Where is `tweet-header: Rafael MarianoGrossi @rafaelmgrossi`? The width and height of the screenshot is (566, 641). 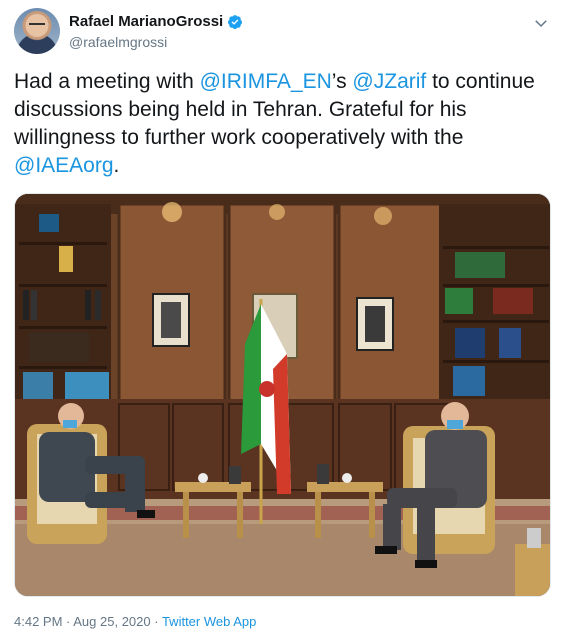 tweet-header: Rafael MarianoGrossi @rafaelmgrossi is located at coordinates (283, 33).